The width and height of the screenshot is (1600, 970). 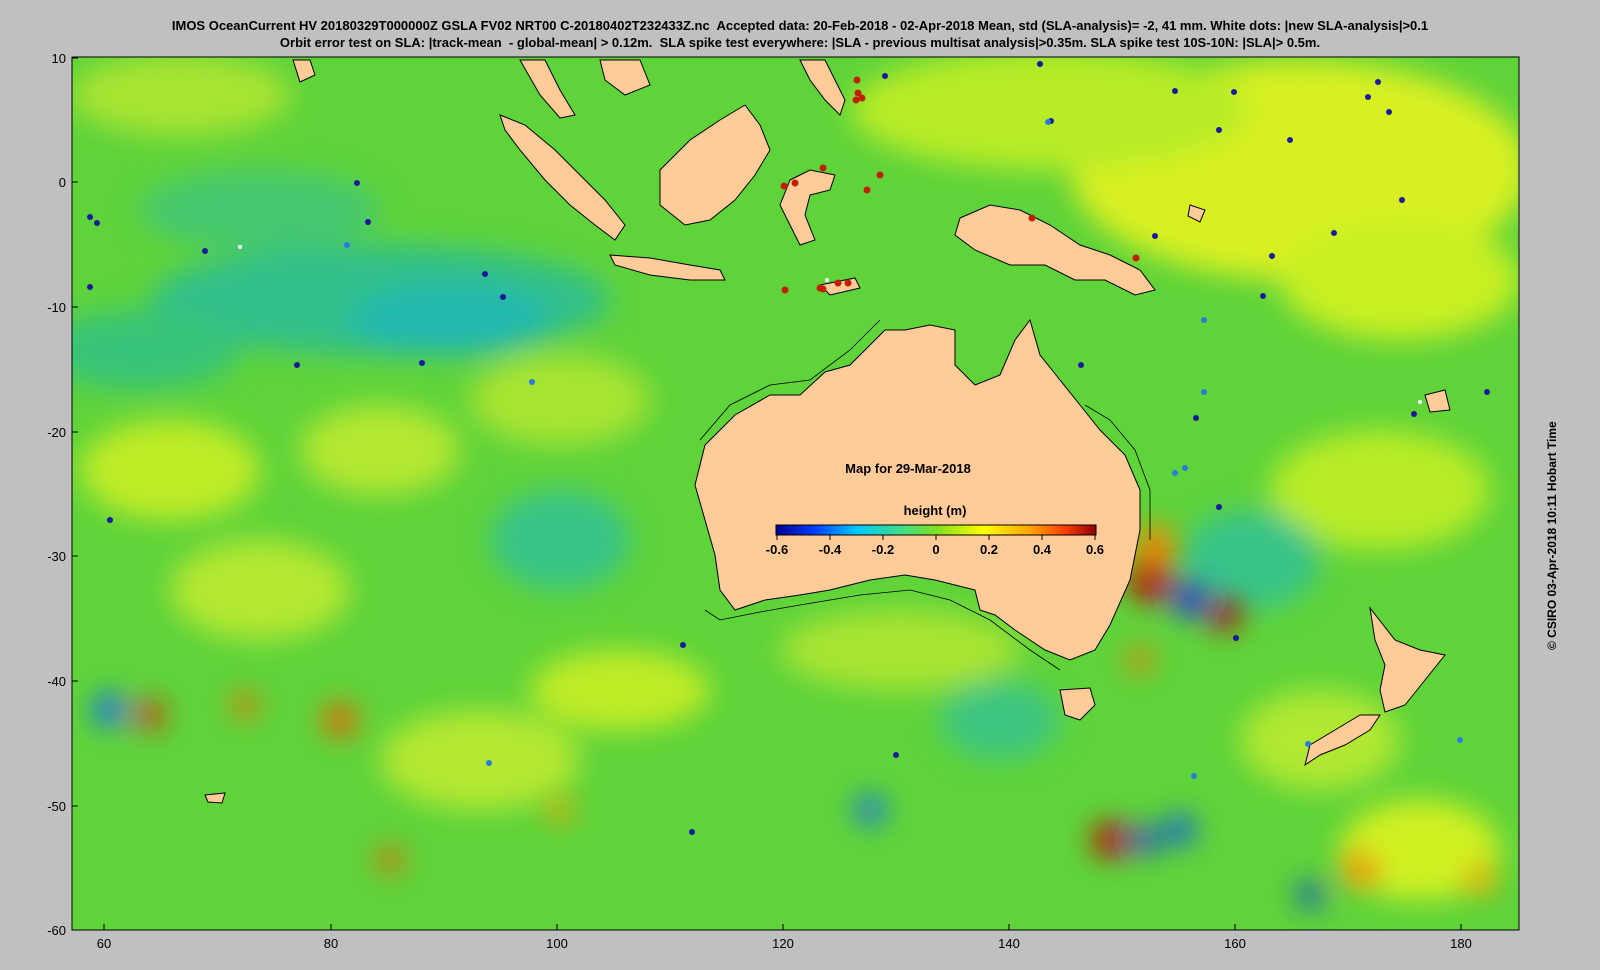 What do you see at coordinates (1042, 549) in the screenshot?
I see `colorbar-tick: 0.4` at bounding box center [1042, 549].